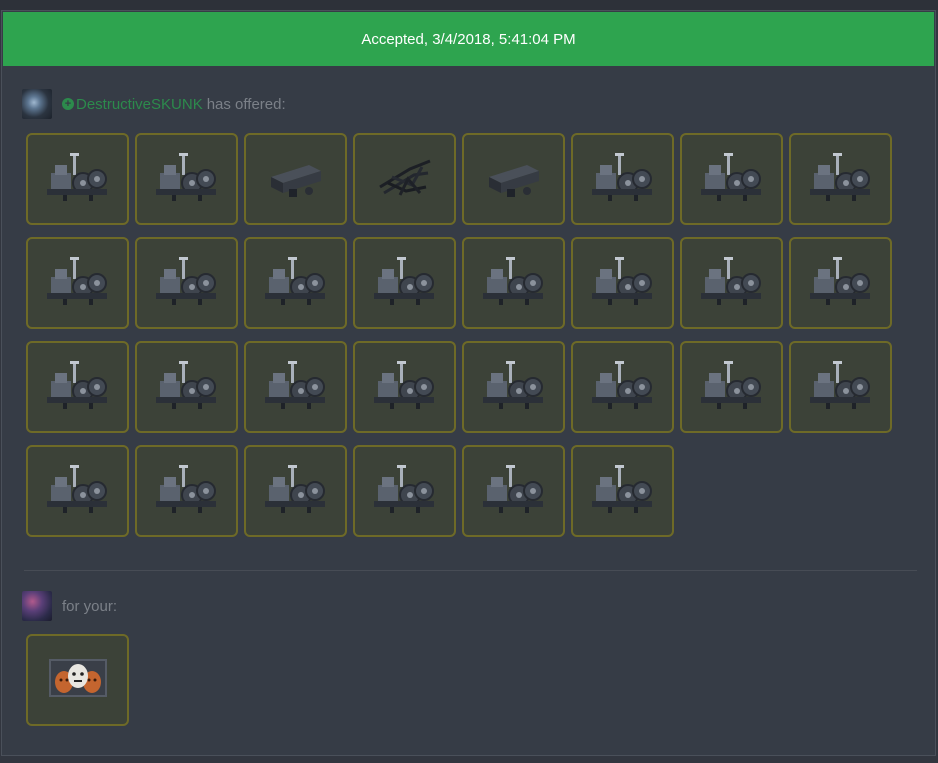 The width and height of the screenshot is (938, 763). I want to click on status-banner: Accepted, 3/4/2018, 5:41:04 PM, so click(468, 39).